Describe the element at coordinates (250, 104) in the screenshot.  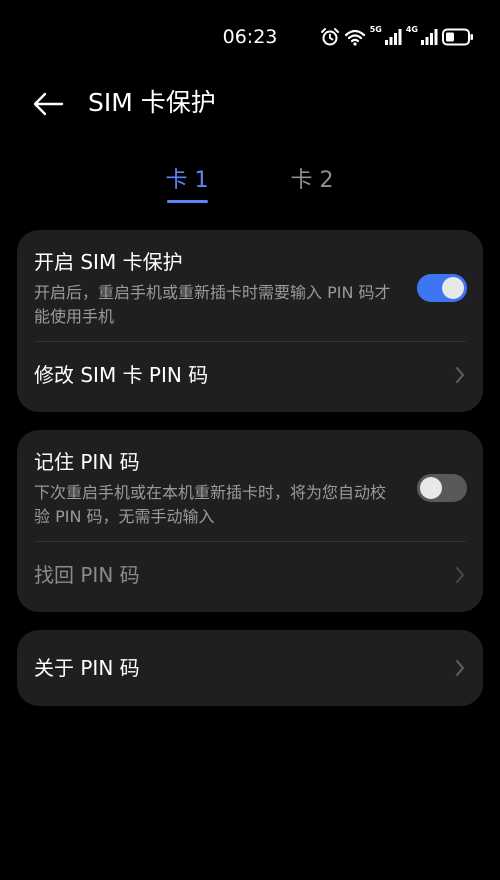
I see `header: SIM 卡保护` at that location.